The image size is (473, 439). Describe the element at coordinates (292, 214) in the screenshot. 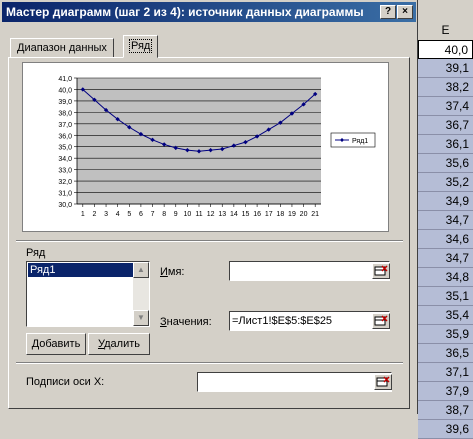

I see `x-tick-label: 19` at that location.